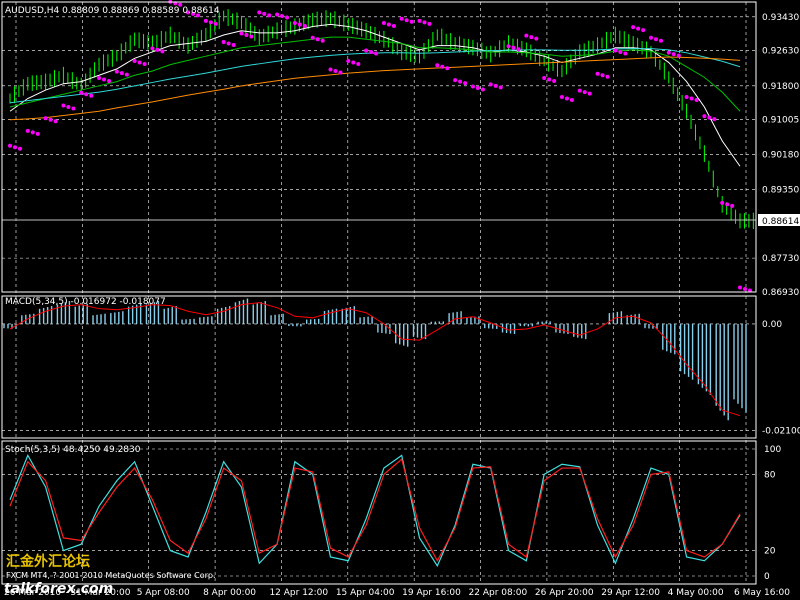 Image resolution: width=800 pixels, height=600 pixels. Describe the element at coordinates (770, 552) in the screenshot. I see `stoch-tick-2: 20` at that location.